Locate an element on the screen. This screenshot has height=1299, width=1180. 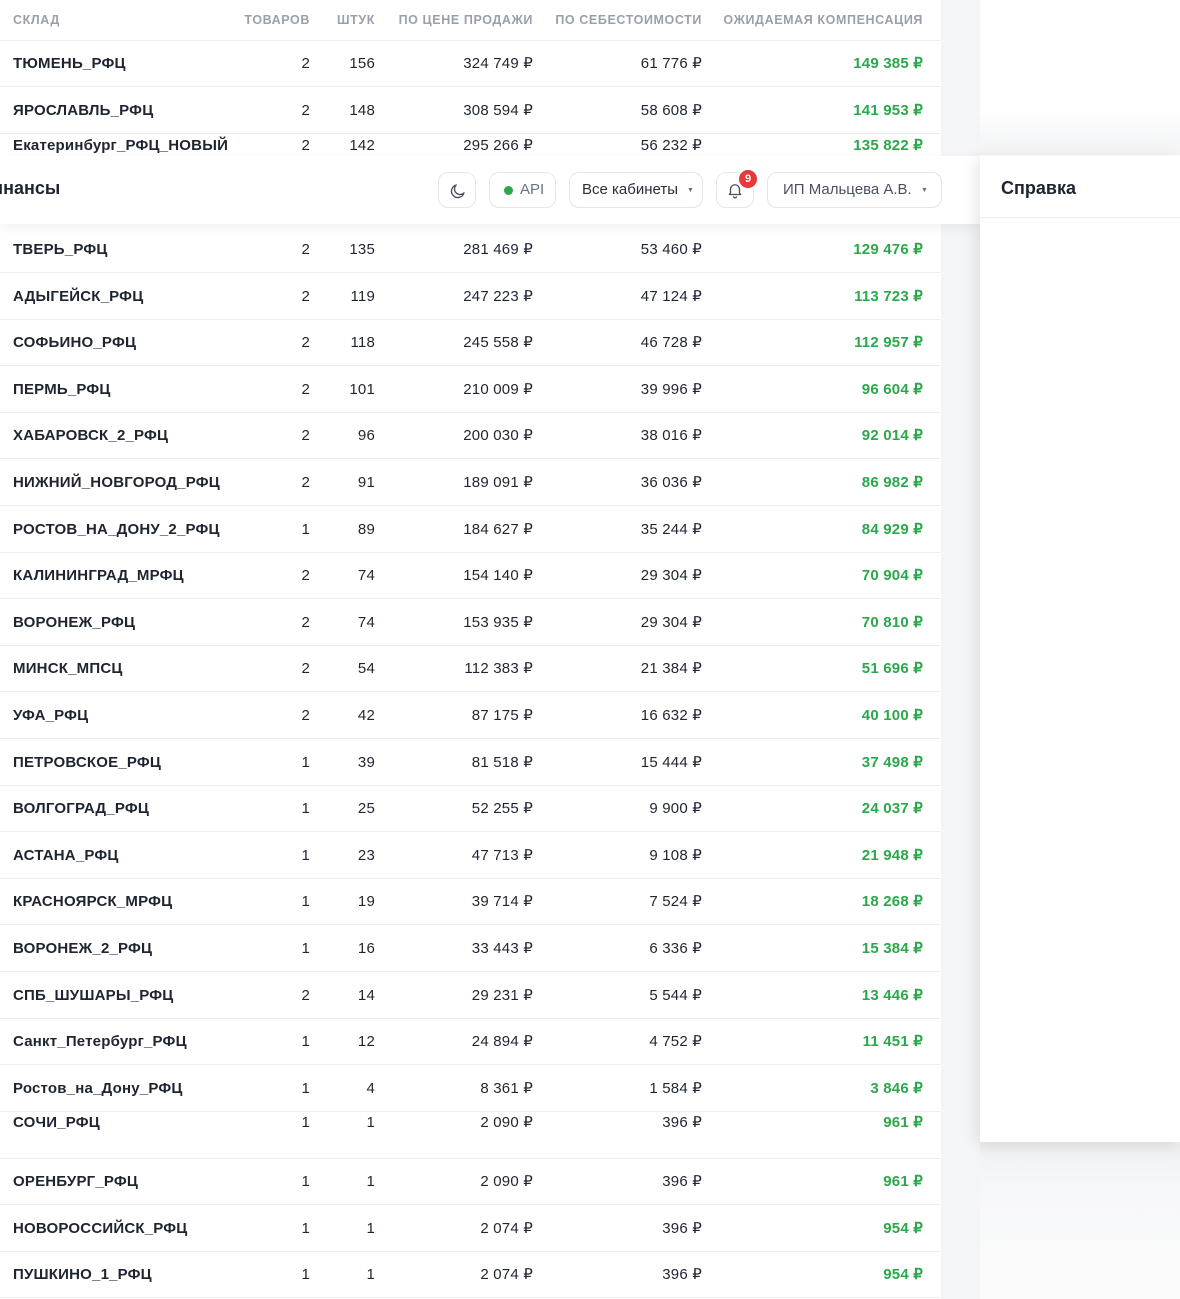
pieces-count: 23 is located at coordinates (366, 855).